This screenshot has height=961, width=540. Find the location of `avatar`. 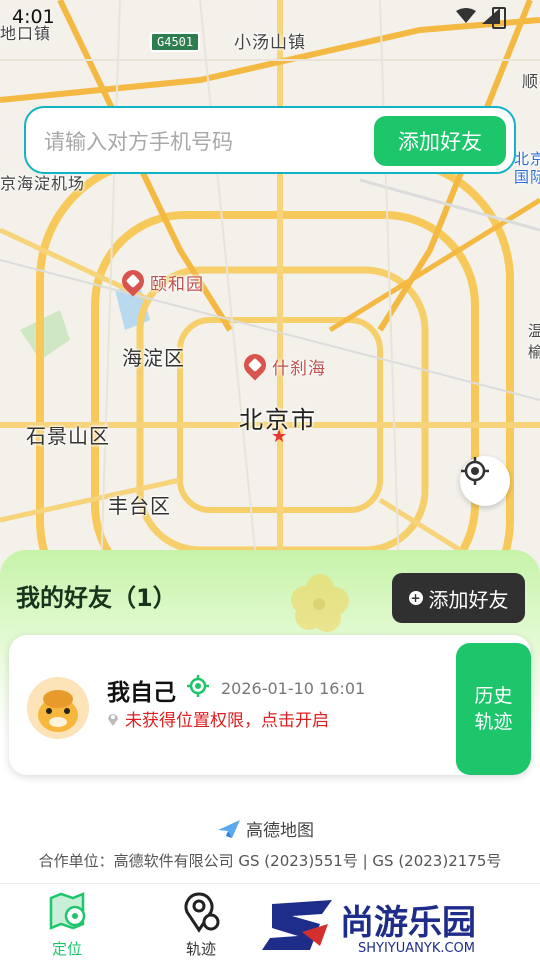

avatar is located at coordinates (58, 708).